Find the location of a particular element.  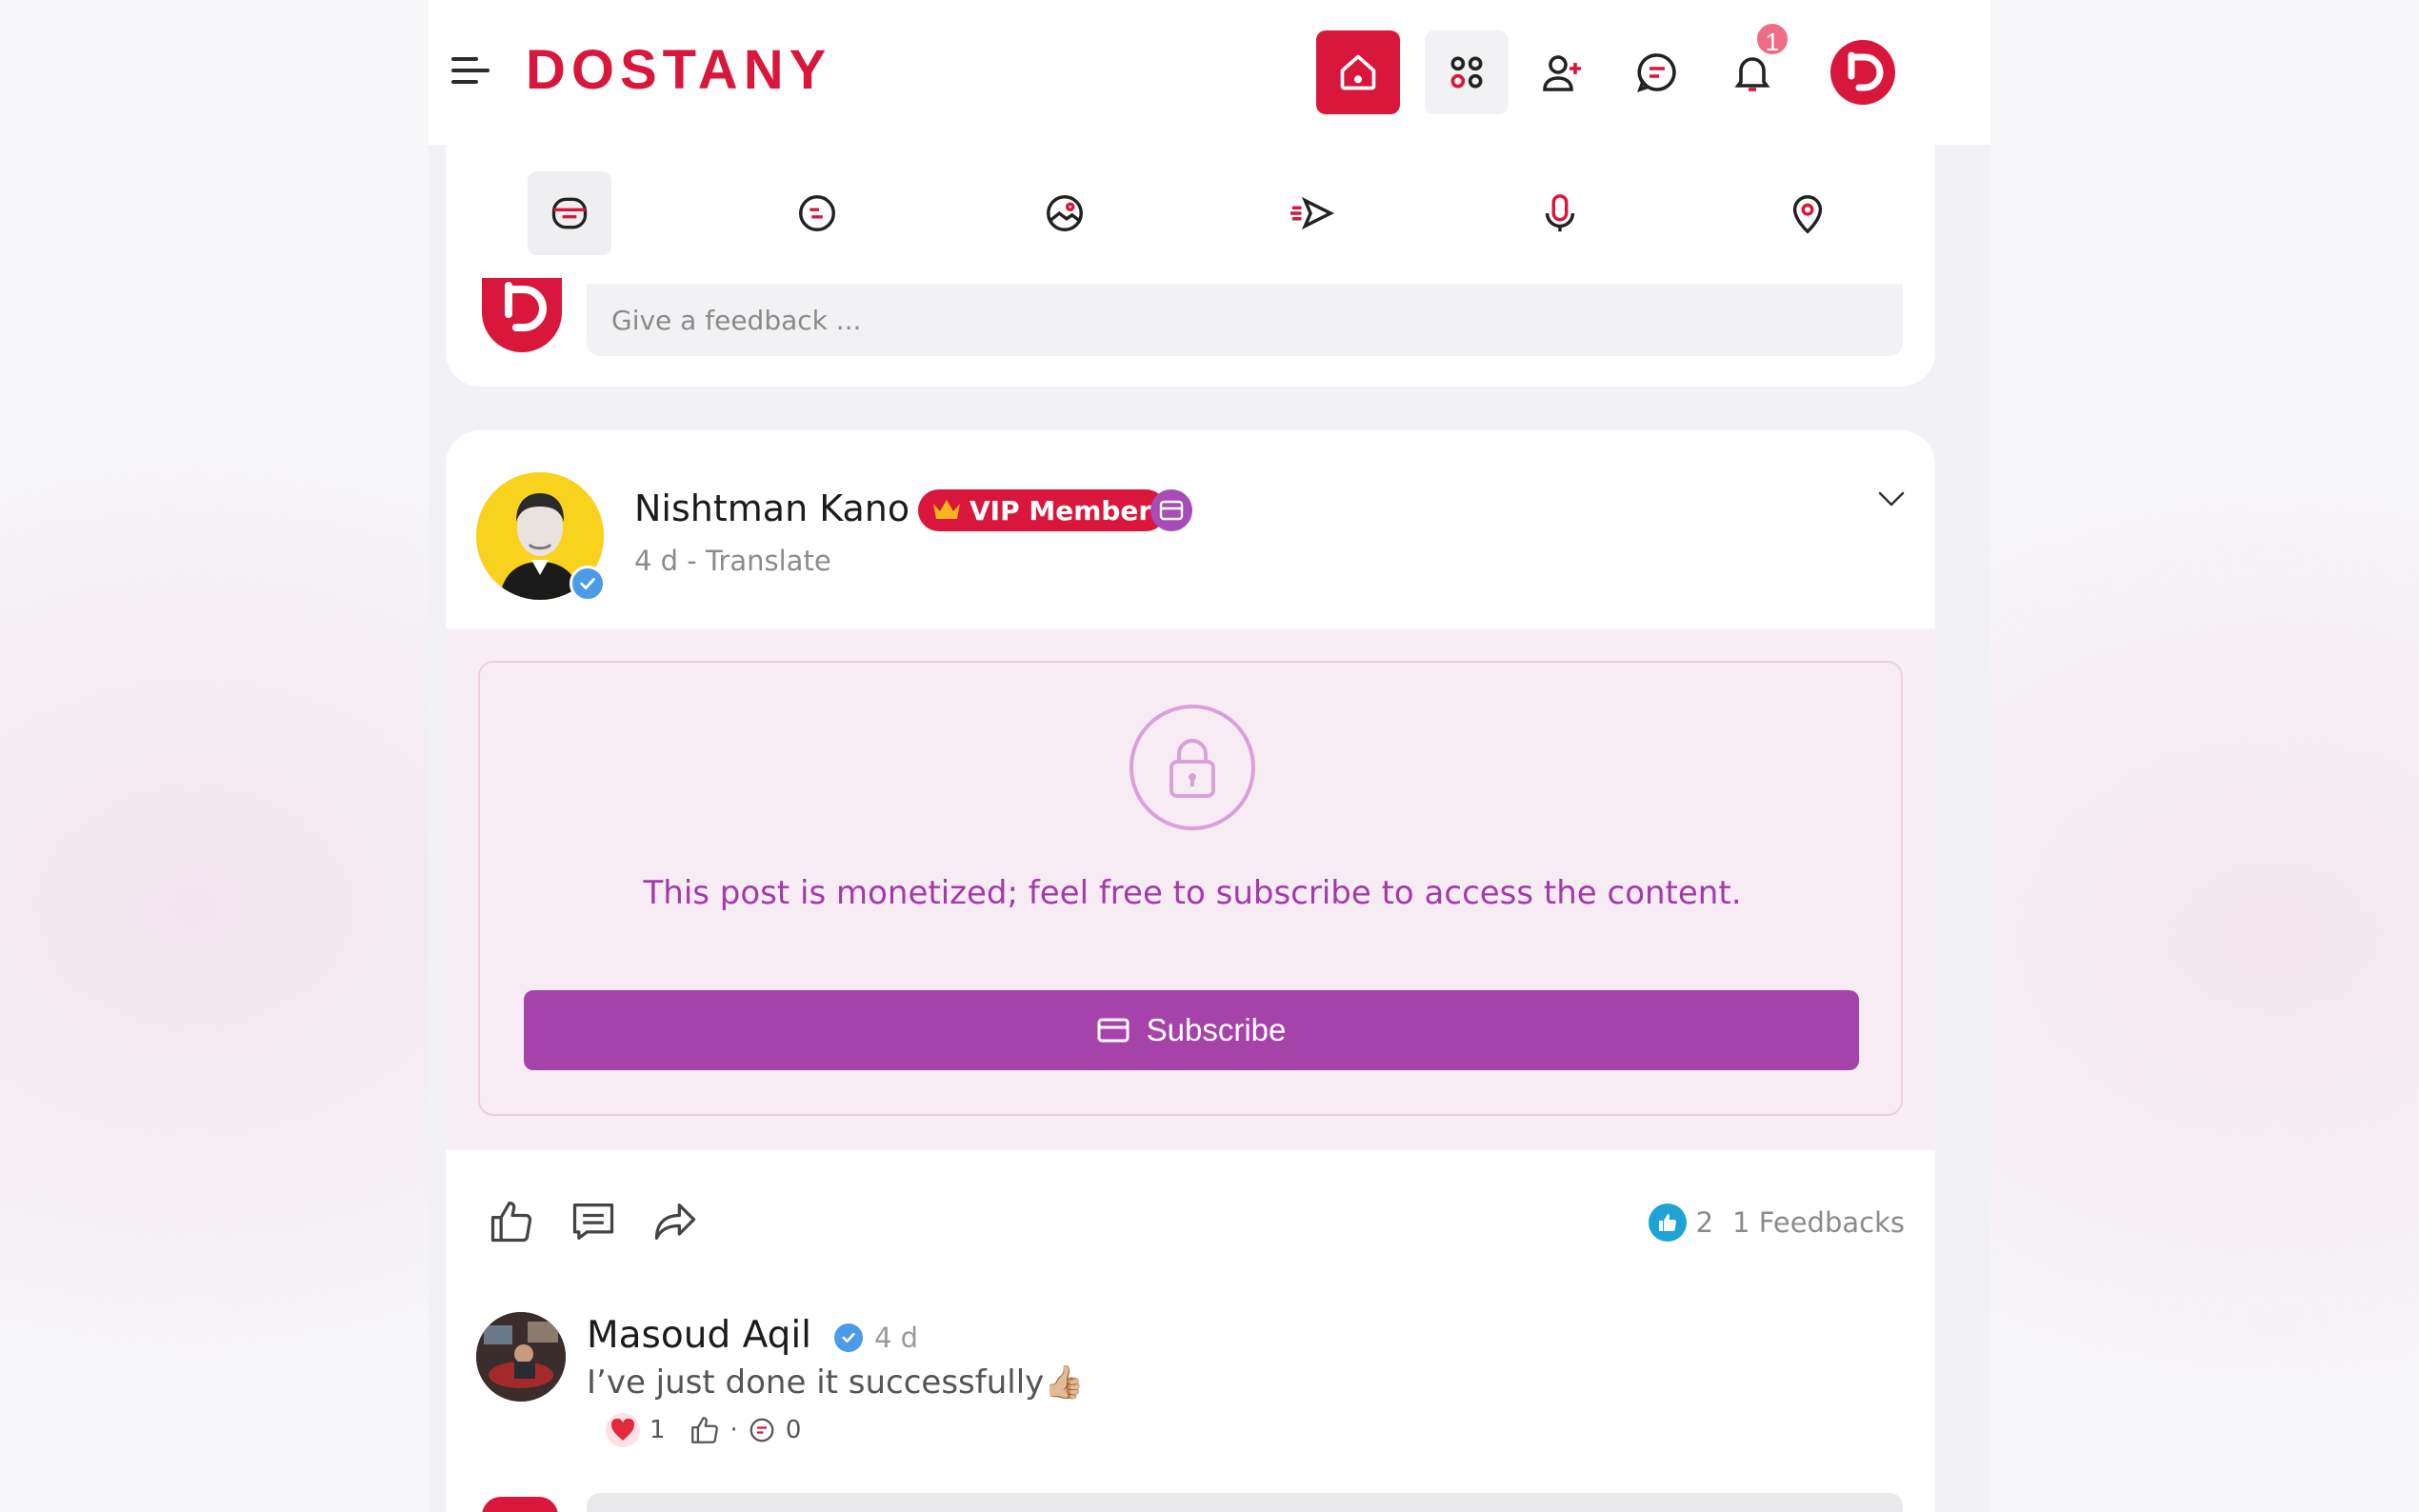

apps-grid-icon is located at coordinates (1466, 72).